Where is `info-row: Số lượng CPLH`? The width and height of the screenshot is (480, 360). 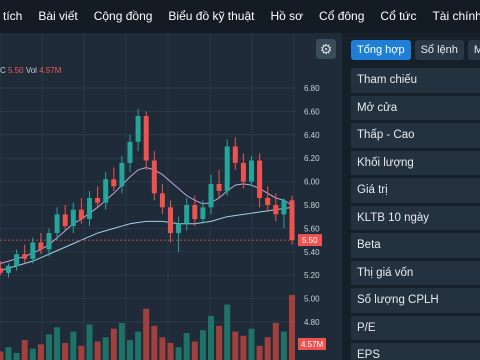
info-row: Số lượng CPLH is located at coordinates (415, 300).